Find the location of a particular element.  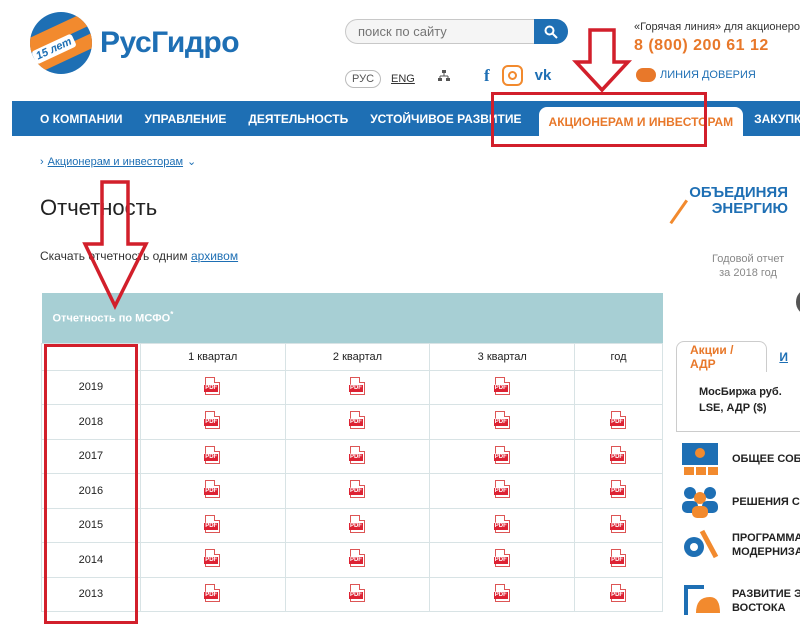

sidebar-link-meeting: ОБЩЕЕ СОБ is located at coordinates (740, 459).